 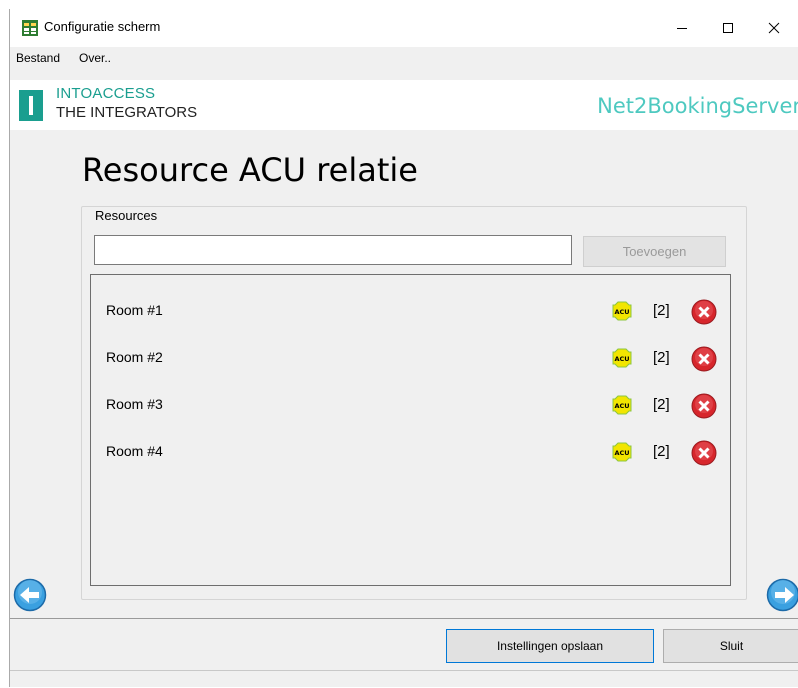 What do you see at coordinates (102, 26) in the screenshot?
I see `window-title: Configuratie scherm` at bounding box center [102, 26].